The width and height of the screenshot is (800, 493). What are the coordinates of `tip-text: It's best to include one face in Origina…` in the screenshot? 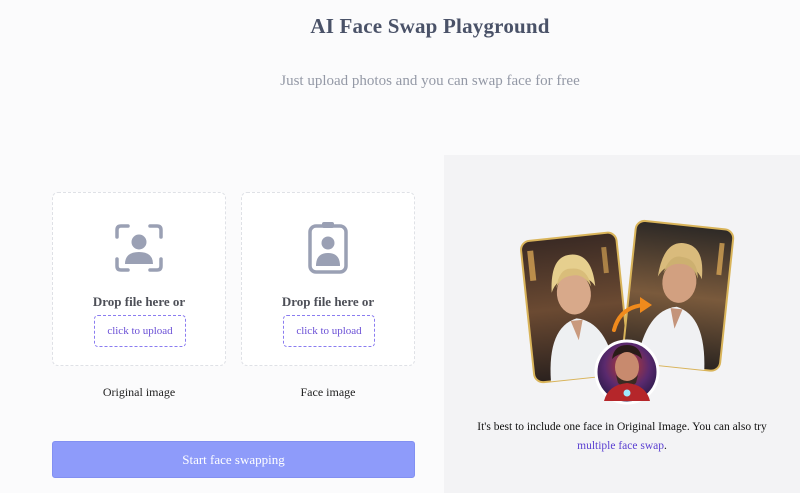 It's located at (622, 427).